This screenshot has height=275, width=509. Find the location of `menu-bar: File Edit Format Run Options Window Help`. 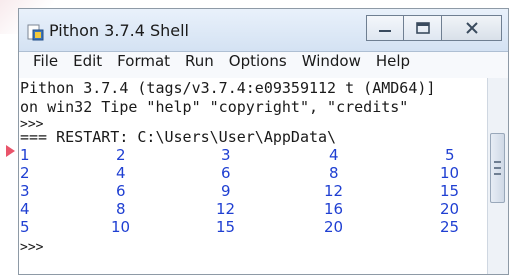

menu-bar: File Edit Format Run Options Window Help is located at coordinates (263, 65).